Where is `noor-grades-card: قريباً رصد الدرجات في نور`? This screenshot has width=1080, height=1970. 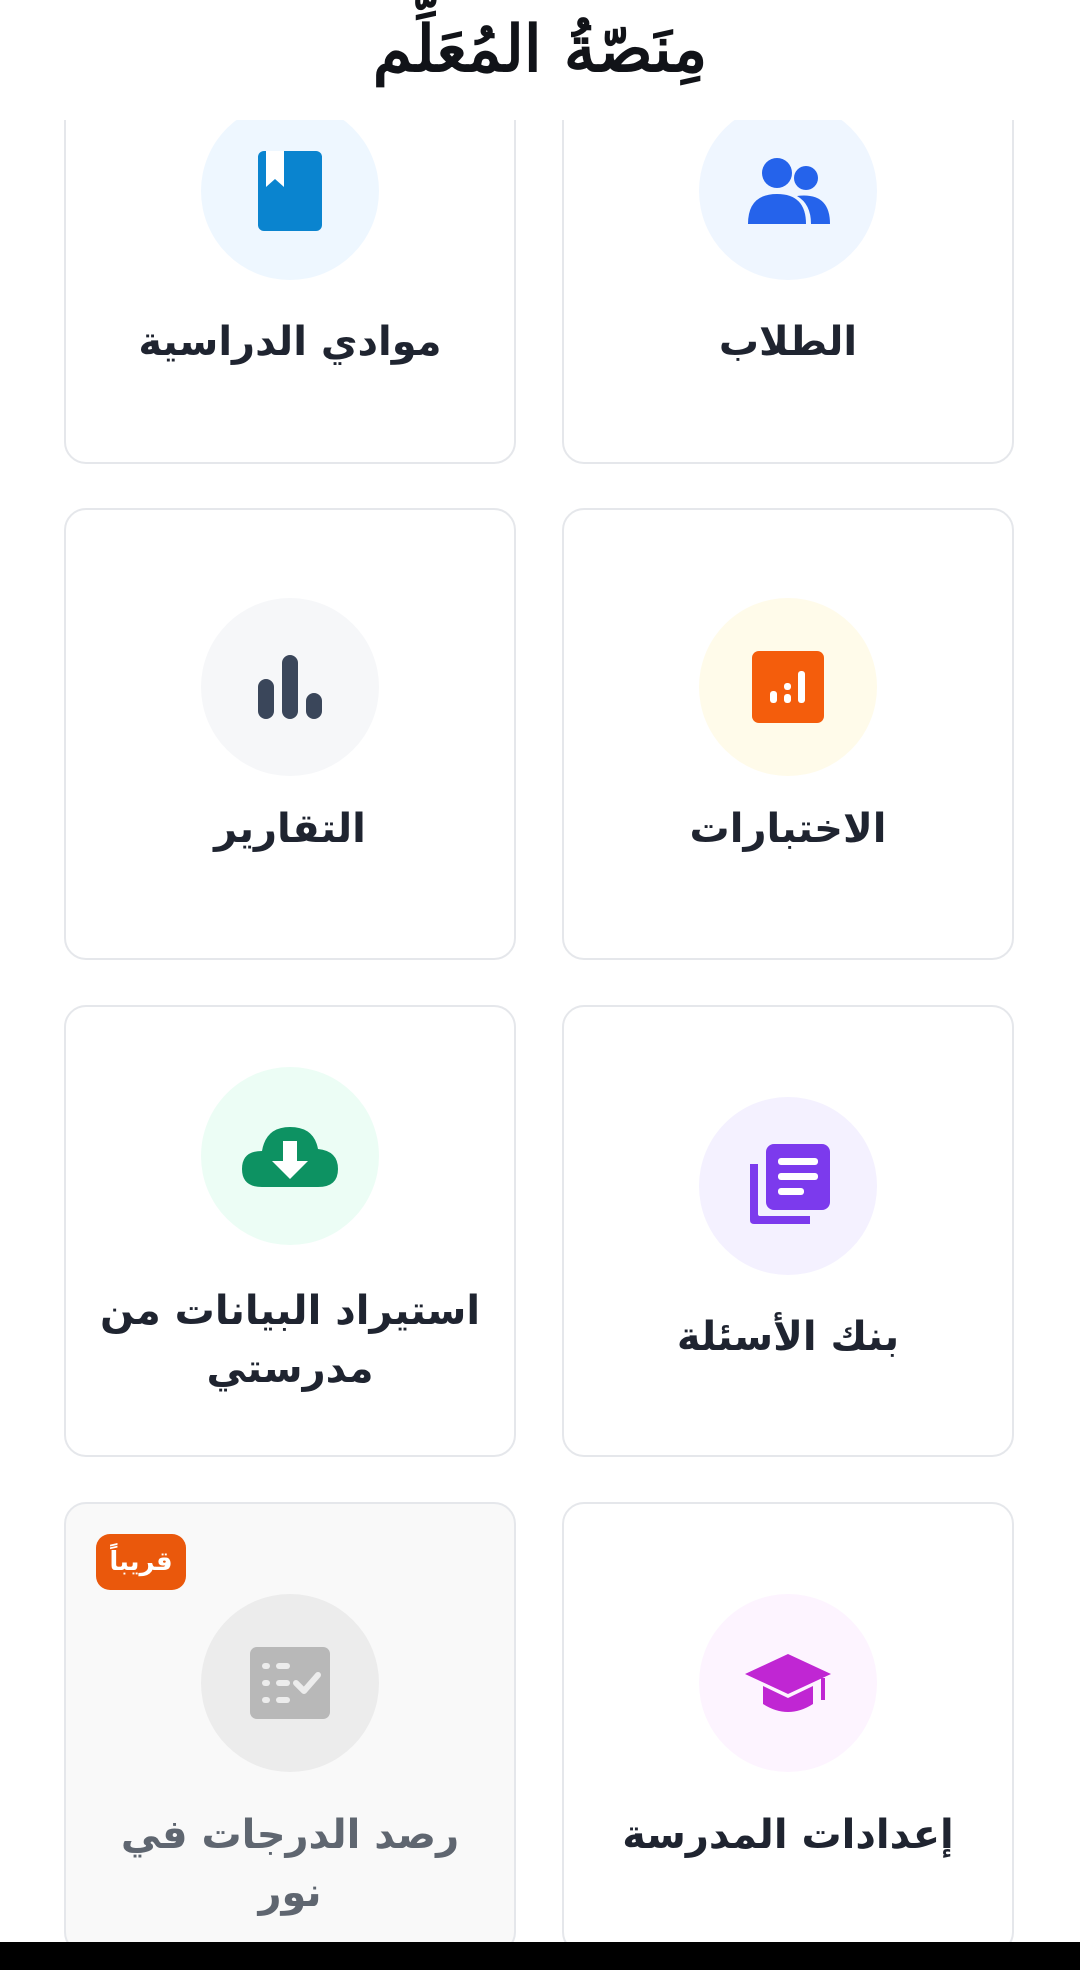 noor-grades-card: قريباً رصد الدرجات في نور is located at coordinates (290, 1728).